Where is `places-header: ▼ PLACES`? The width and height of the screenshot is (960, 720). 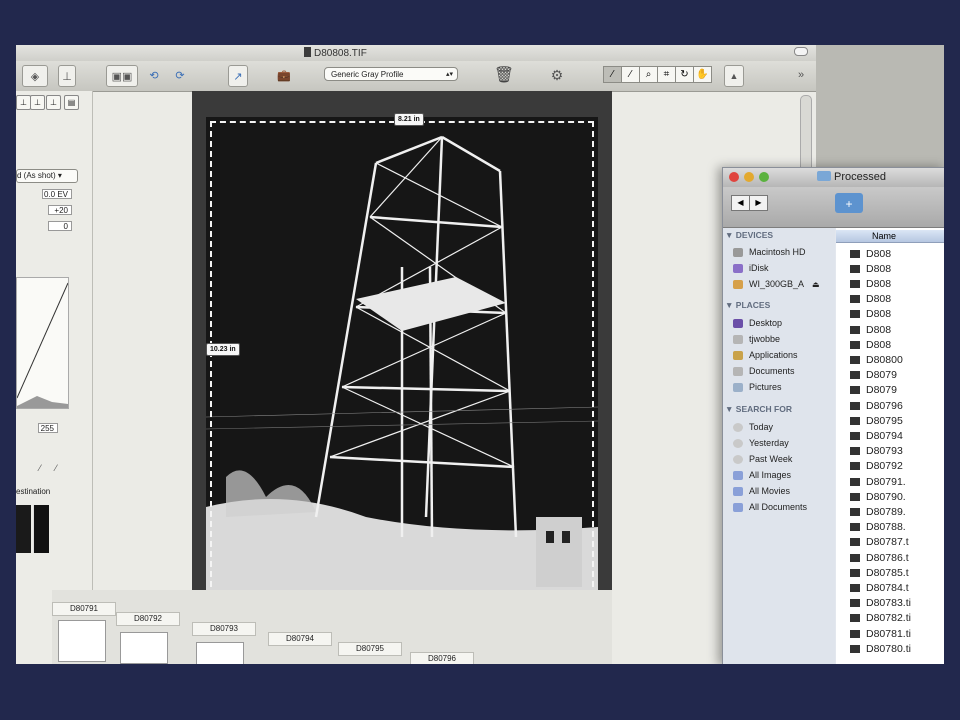
places-header: ▼ PLACES is located at coordinates (747, 305).